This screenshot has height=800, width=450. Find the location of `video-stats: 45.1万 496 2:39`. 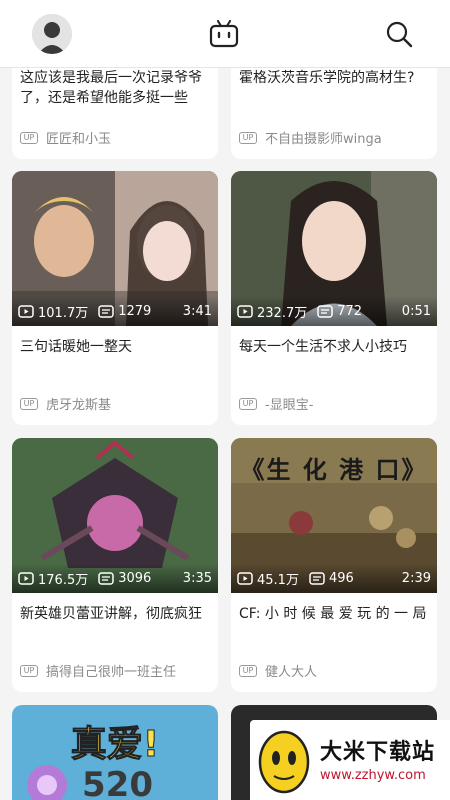

video-stats: 45.1万 496 2:39 is located at coordinates (334, 578).